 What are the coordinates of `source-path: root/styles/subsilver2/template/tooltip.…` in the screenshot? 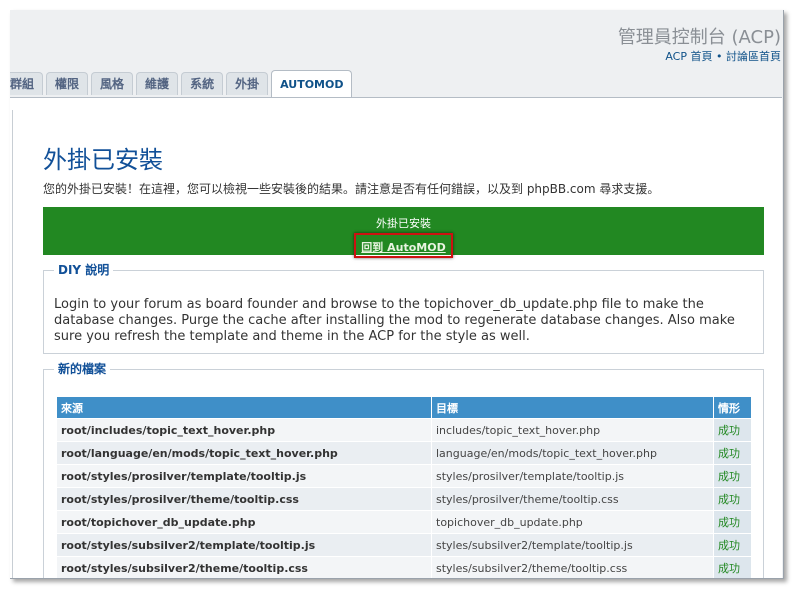 It's located at (244, 545).